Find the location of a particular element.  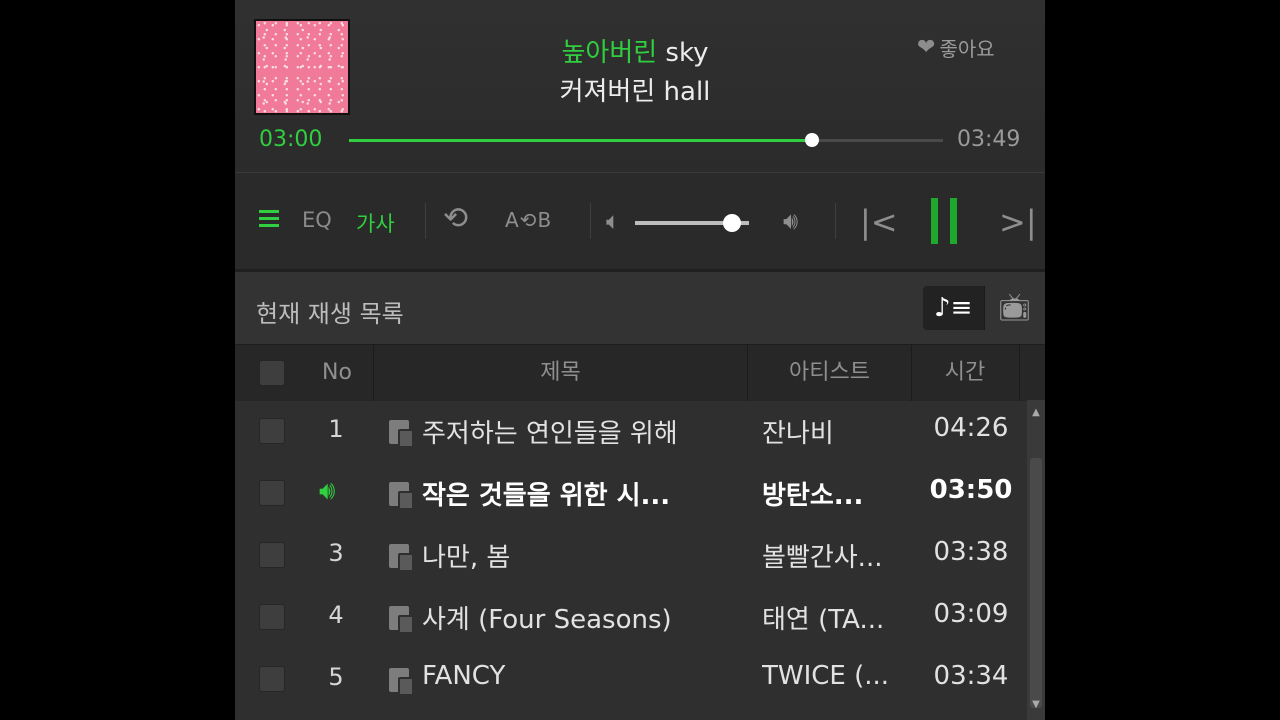

lyric-rest: sky is located at coordinates (683, 53).